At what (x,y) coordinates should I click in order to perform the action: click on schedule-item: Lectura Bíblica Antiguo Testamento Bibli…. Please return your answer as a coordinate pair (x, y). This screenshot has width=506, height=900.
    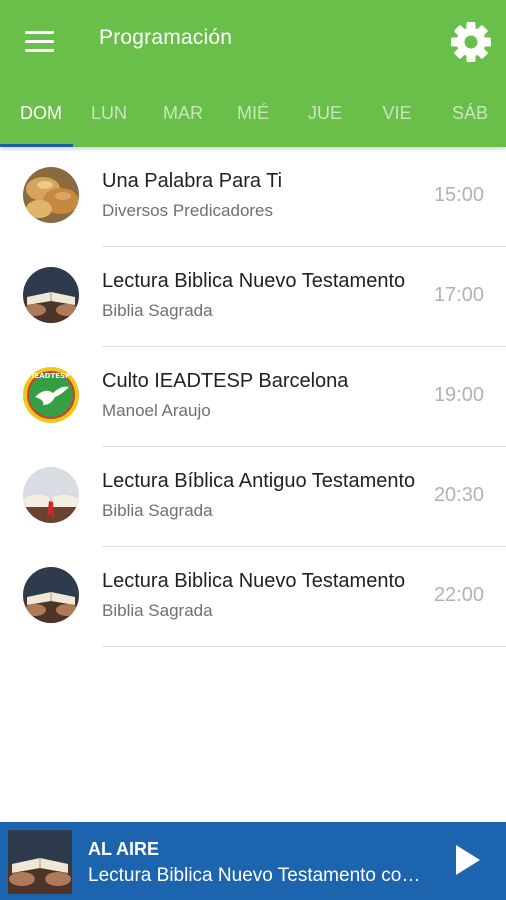
    Looking at the image, I should click on (253, 497).